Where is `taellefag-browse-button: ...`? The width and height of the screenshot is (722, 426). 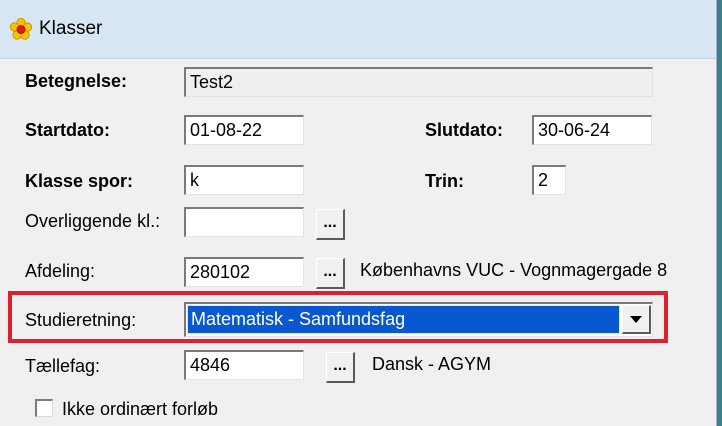
taellefag-browse-button: ... is located at coordinates (340, 367).